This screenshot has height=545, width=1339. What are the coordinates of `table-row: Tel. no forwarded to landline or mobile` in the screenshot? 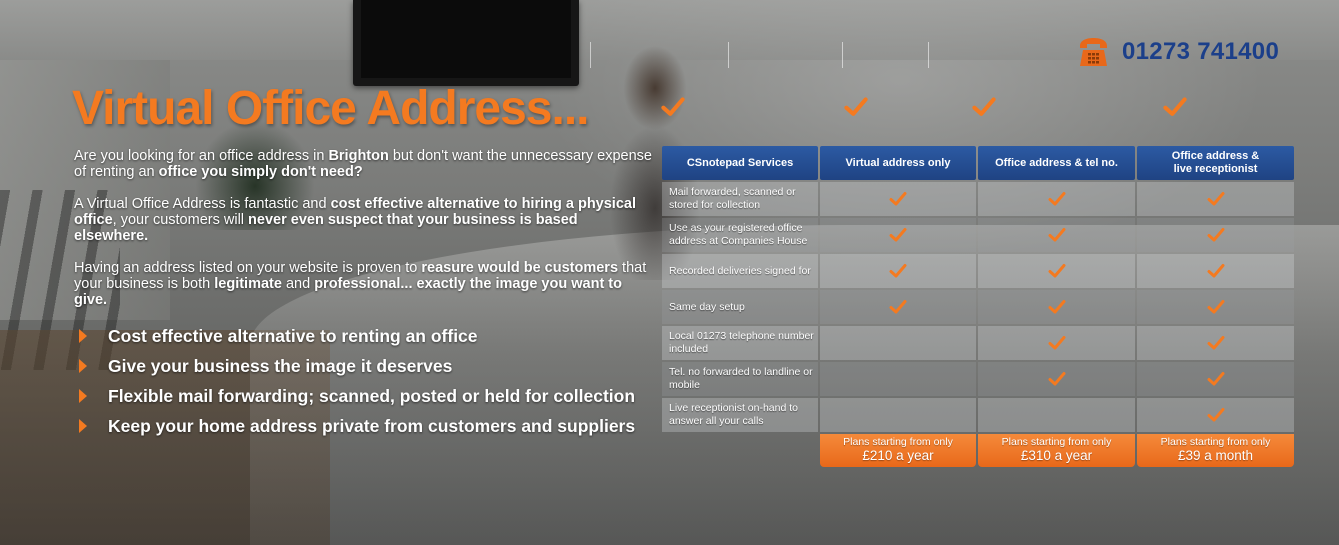 It's located at (978, 379).